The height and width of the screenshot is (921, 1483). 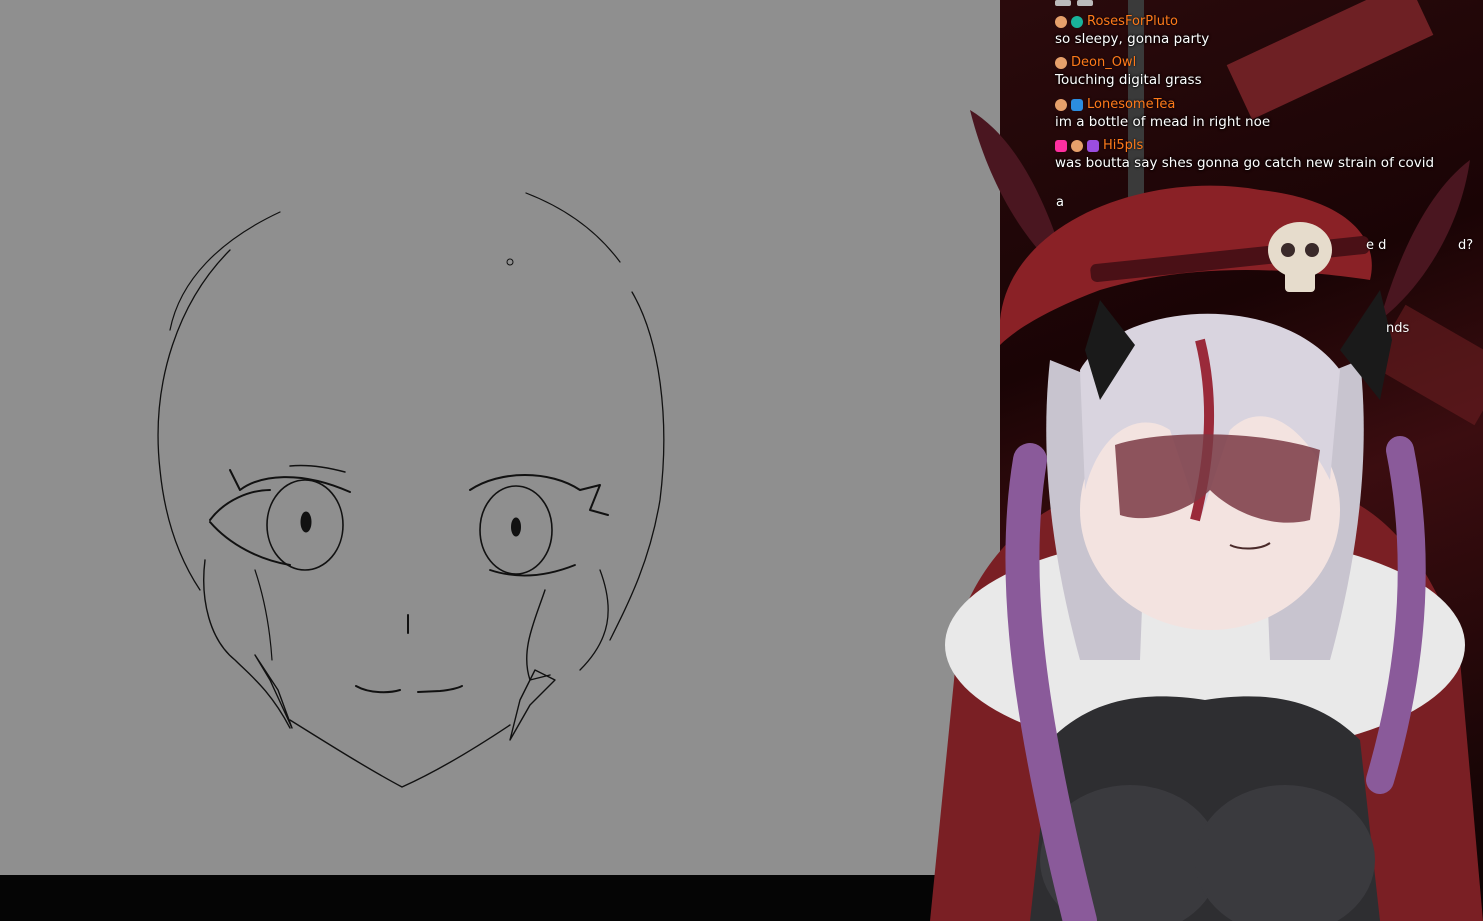 What do you see at coordinates (516, 527) in the screenshot?
I see `right-eye-pupil` at bounding box center [516, 527].